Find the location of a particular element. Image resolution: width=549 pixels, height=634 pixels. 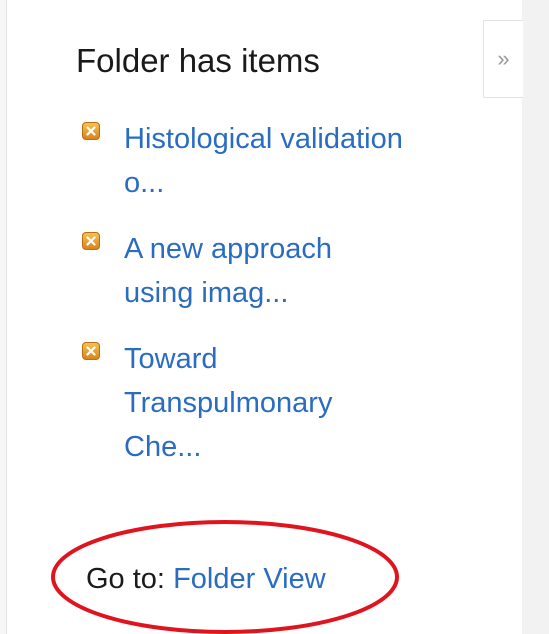

collapse-panel-button: » is located at coordinates (503, 59).